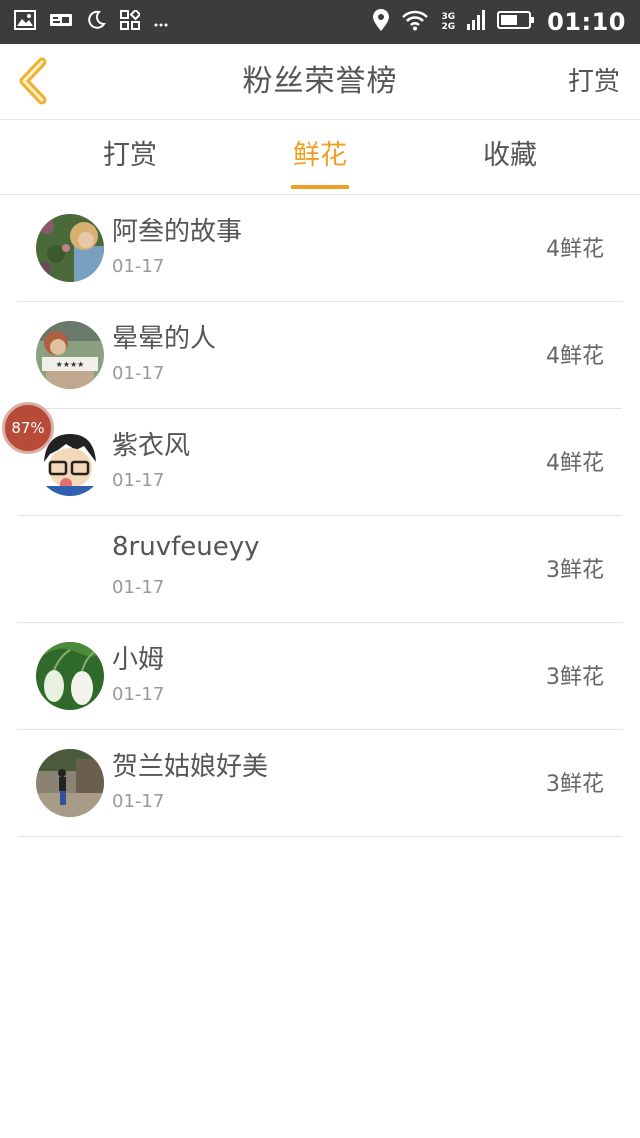  I want to click on tab-bar: 打赏 鲜花 收藏, so click(320, 158).